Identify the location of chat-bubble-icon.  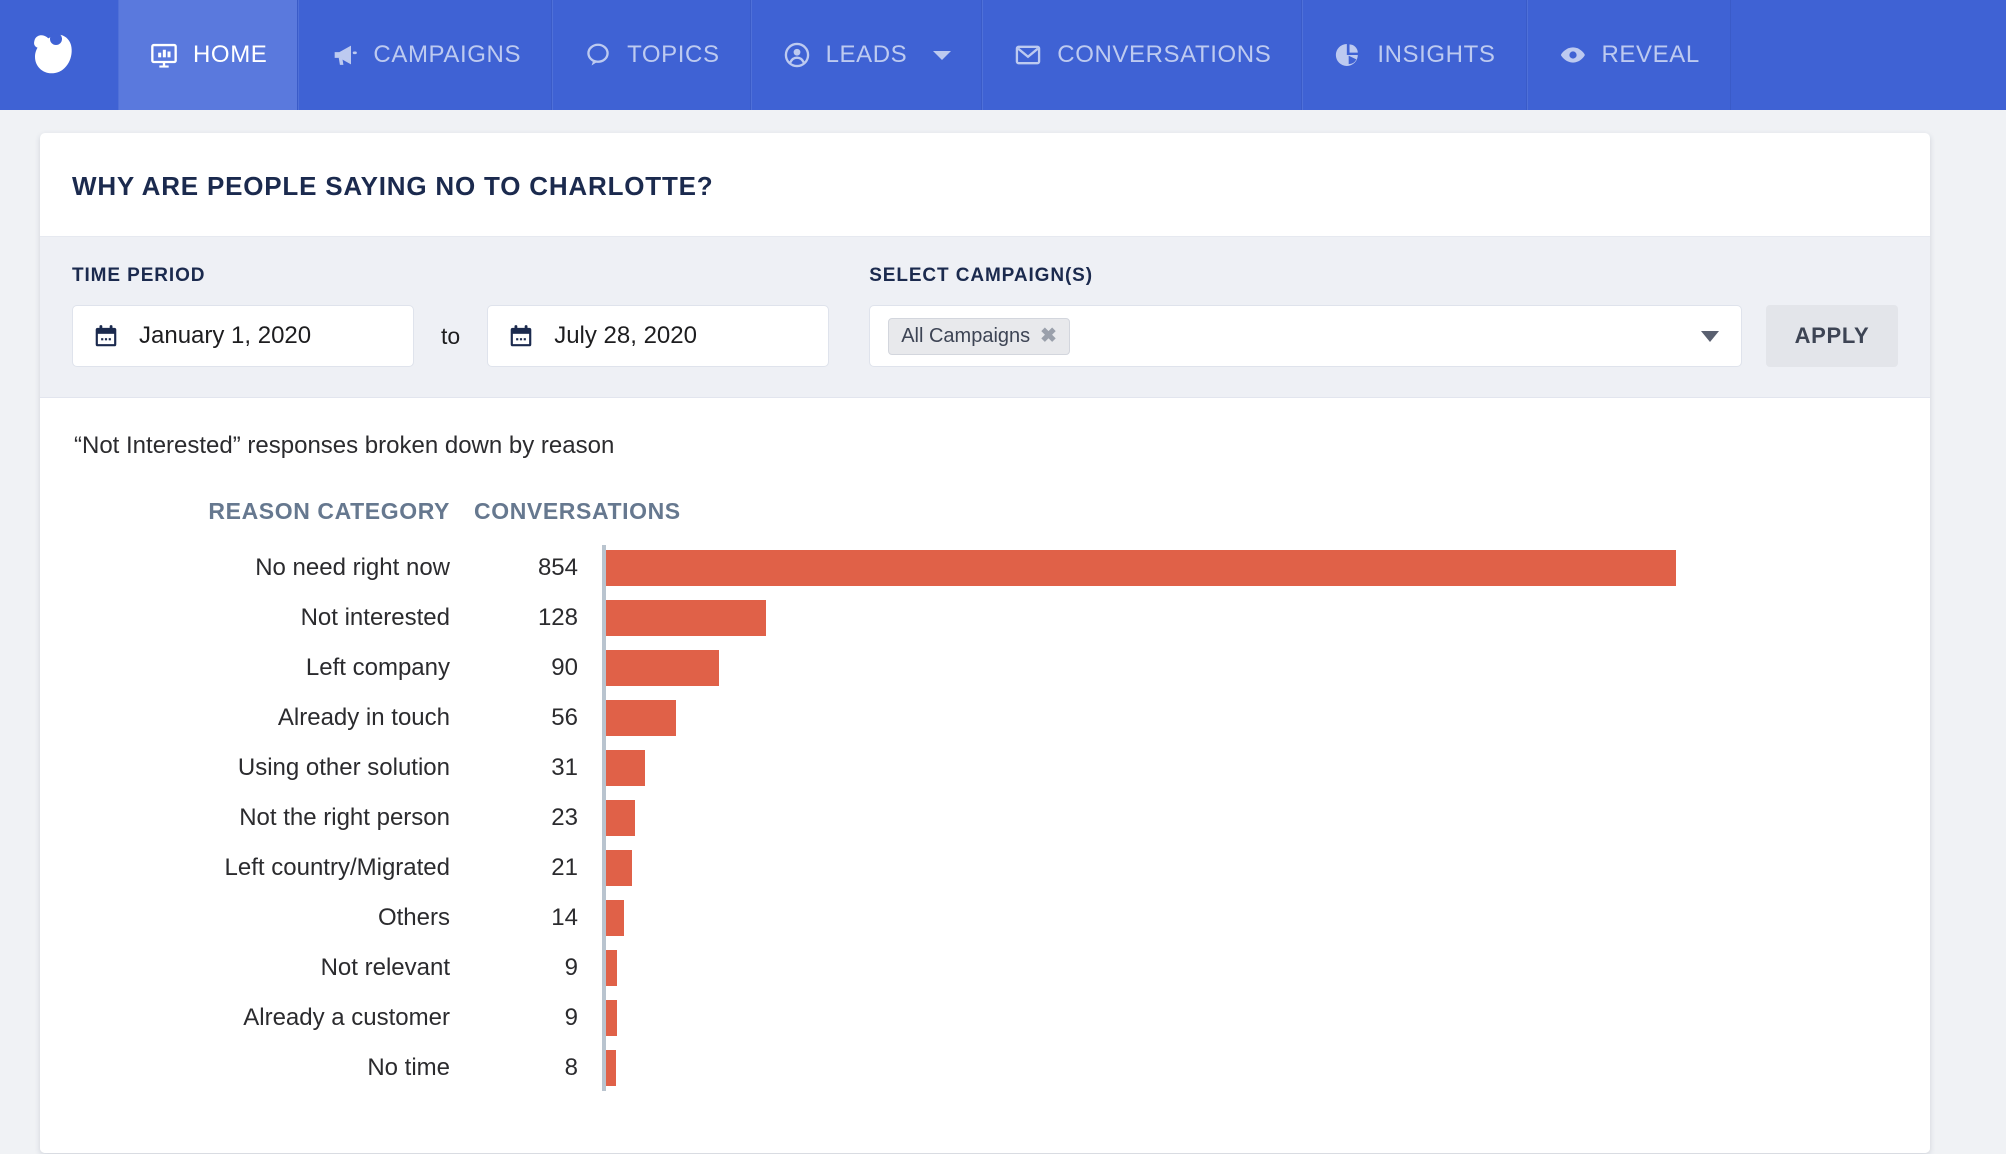
(598, 55).